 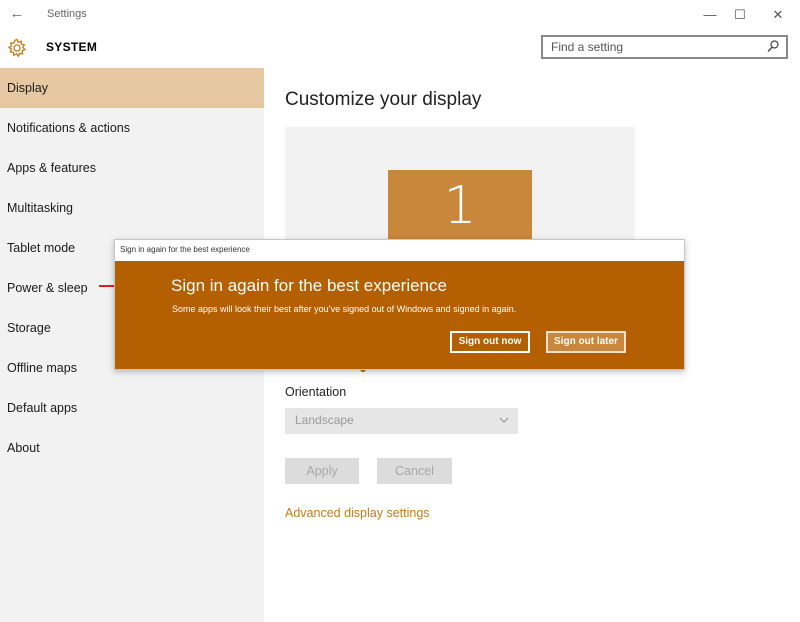 I want to click on title-bar: ← Settings — ☐ ✕, so click(x=400, y=15).